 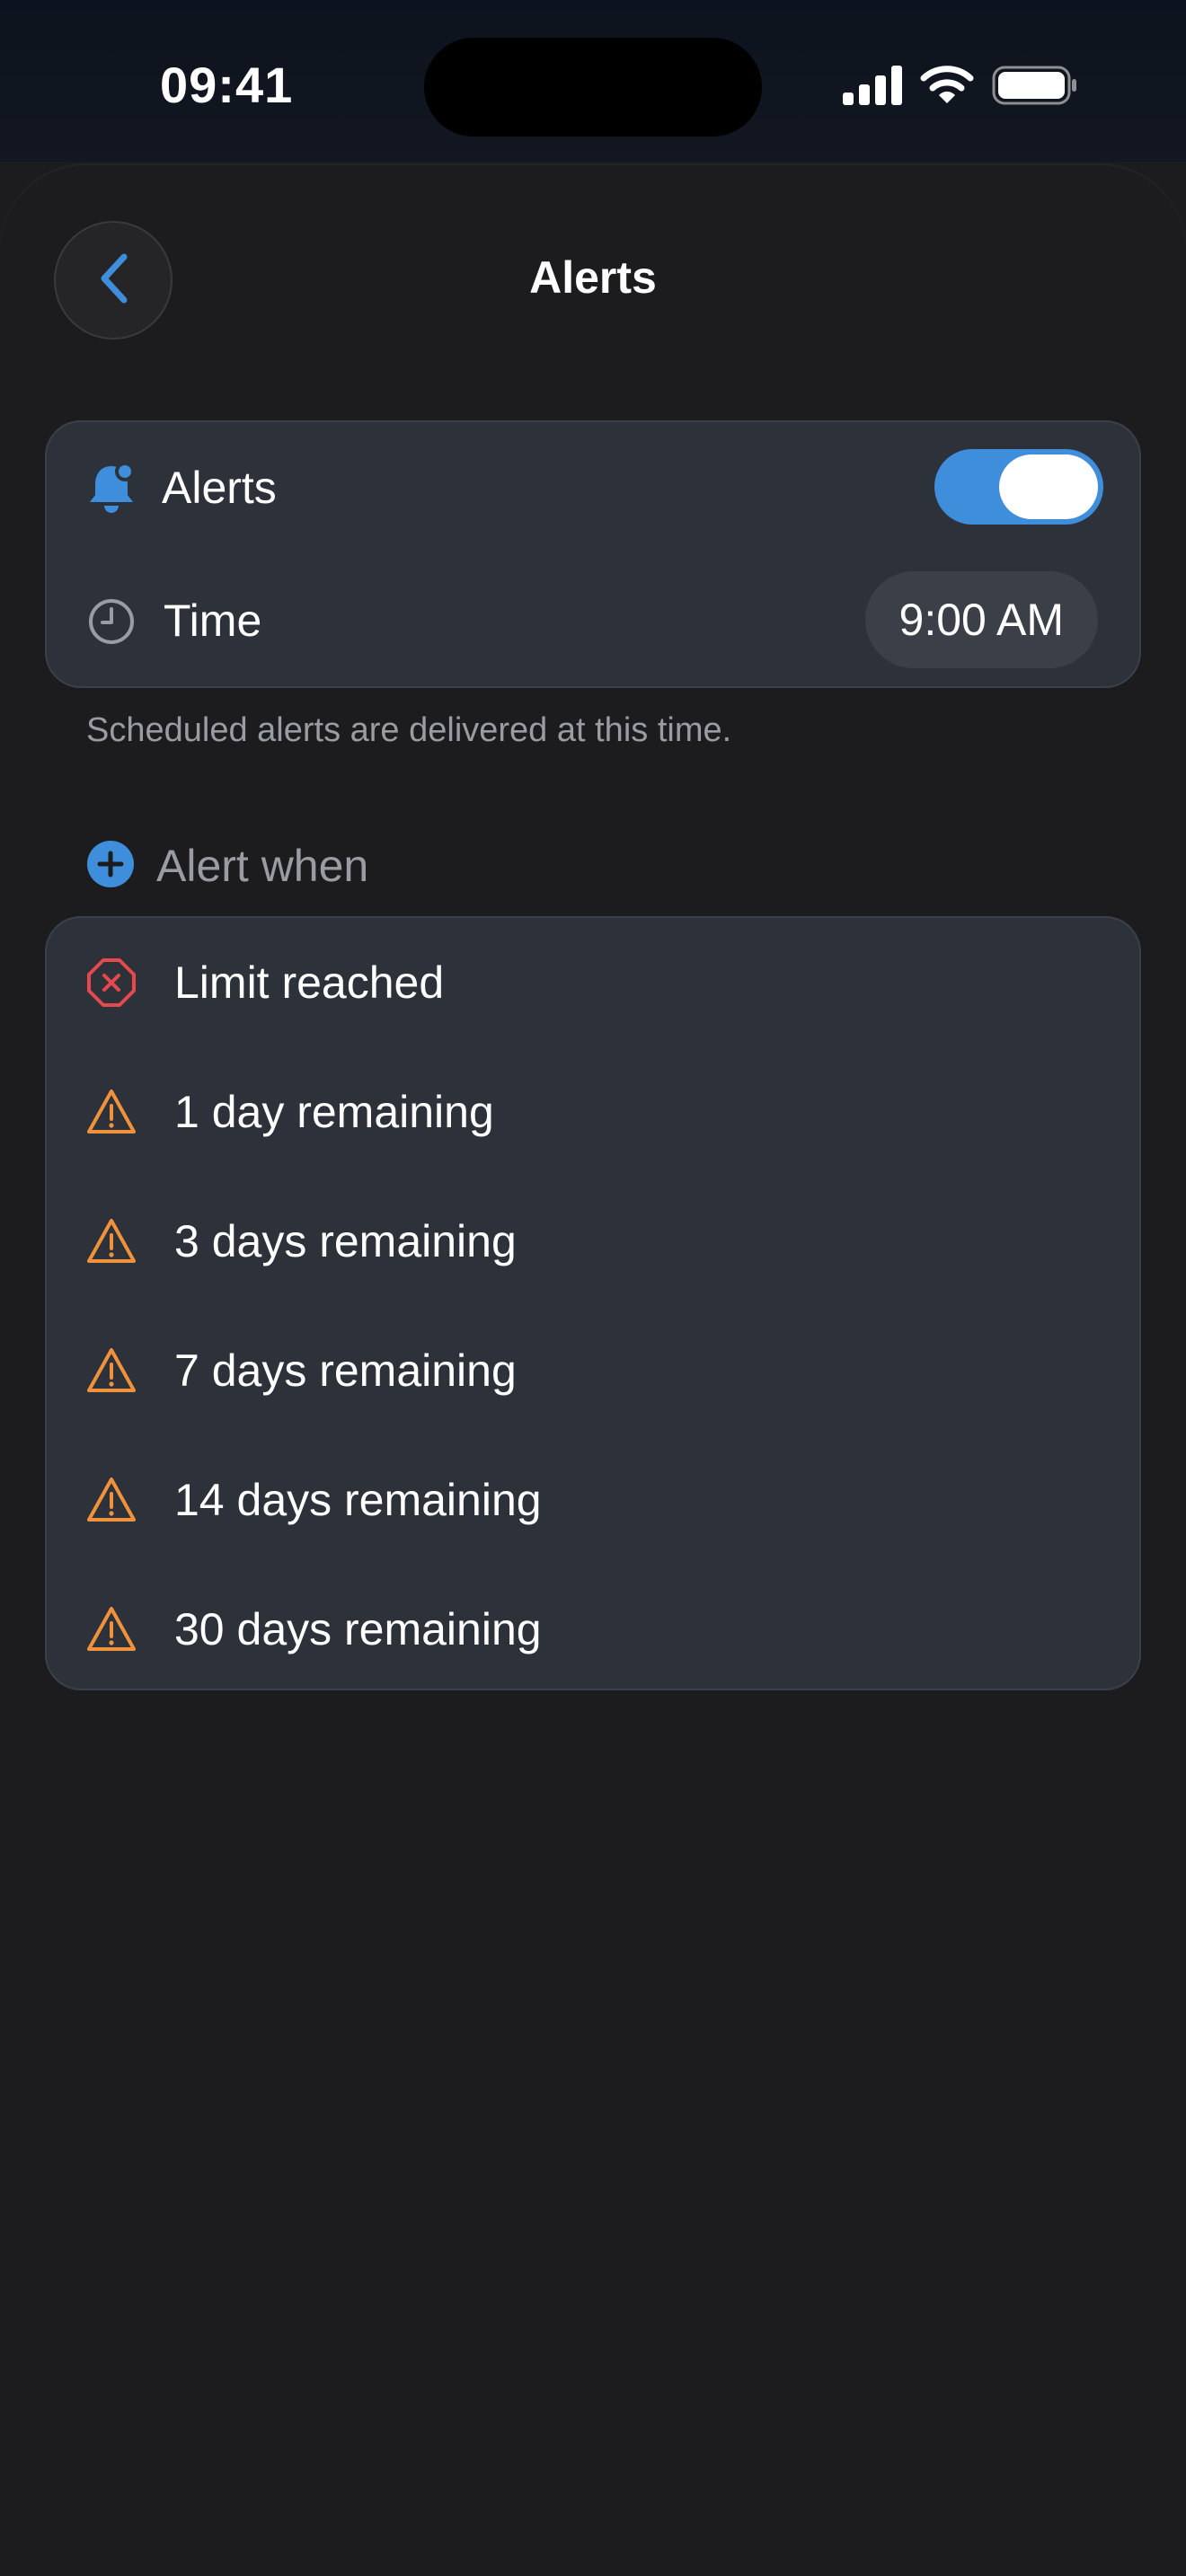 I want to click on alert-item-7-days: 7 days remaining, so click(x=593, y=1370).